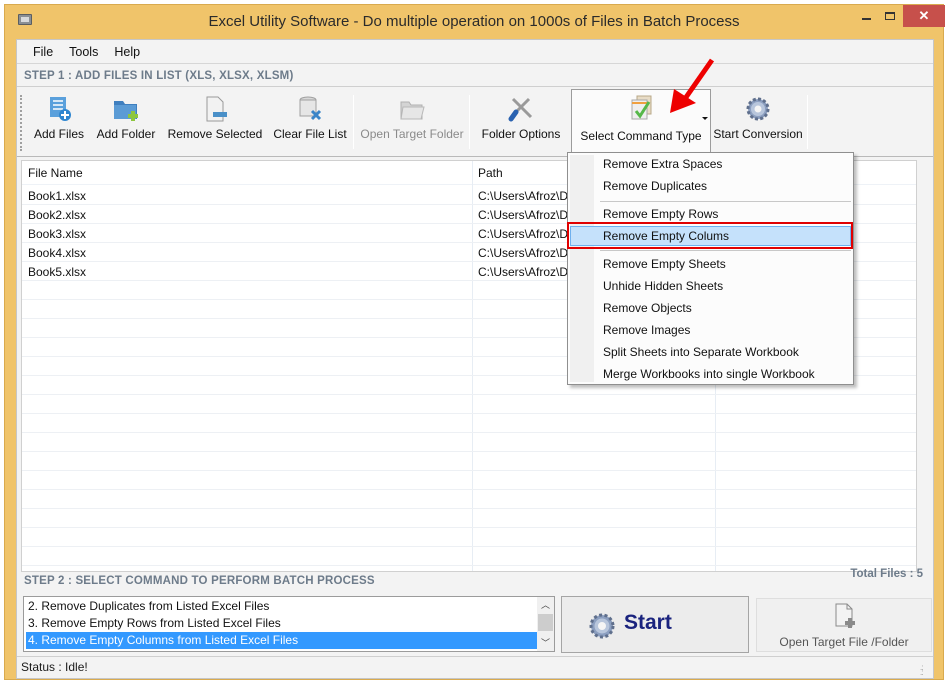 Image resolution: width=946 pixels, height=684 pixels. Describe the element at coordinates (710, 330) in the screenshot. I see `menu-item-remove-images: Remove Images` at that location.